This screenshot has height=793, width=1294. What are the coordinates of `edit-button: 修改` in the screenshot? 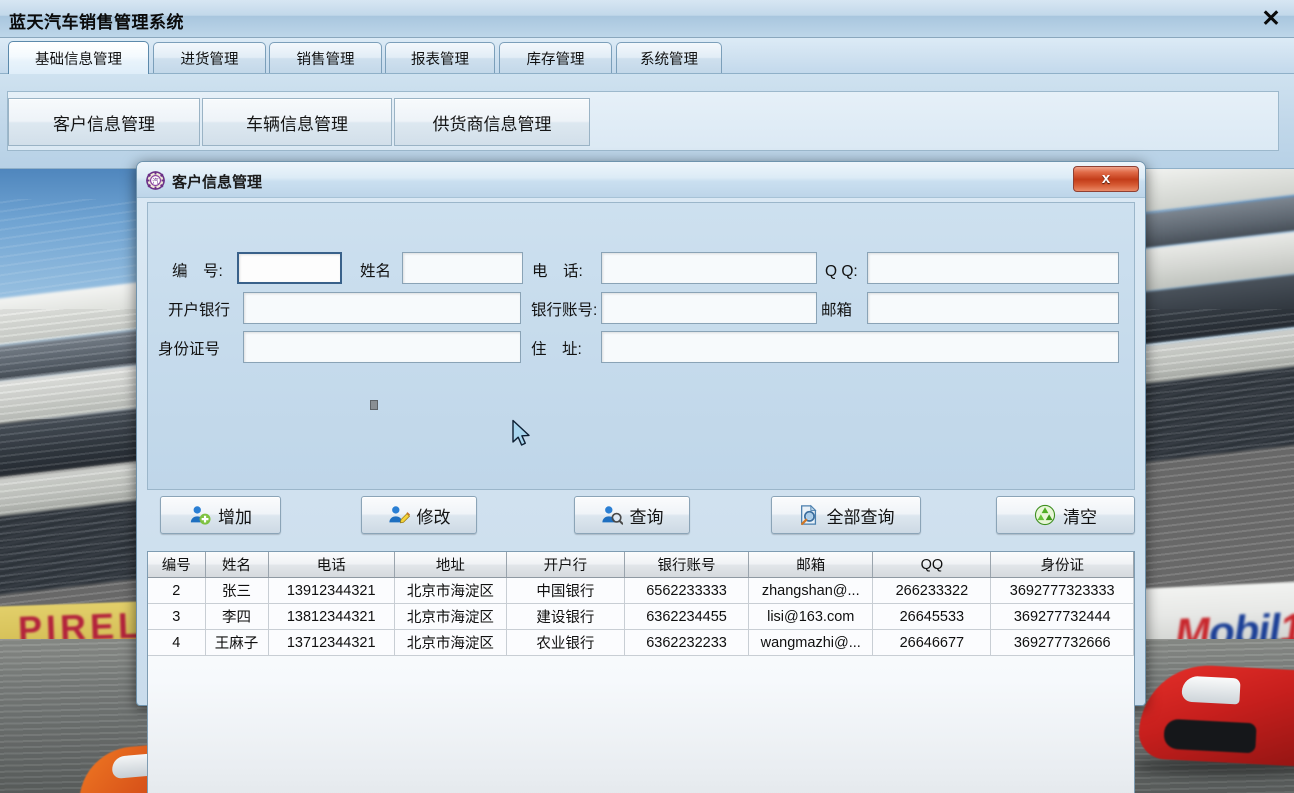 It's located at (419, 515).